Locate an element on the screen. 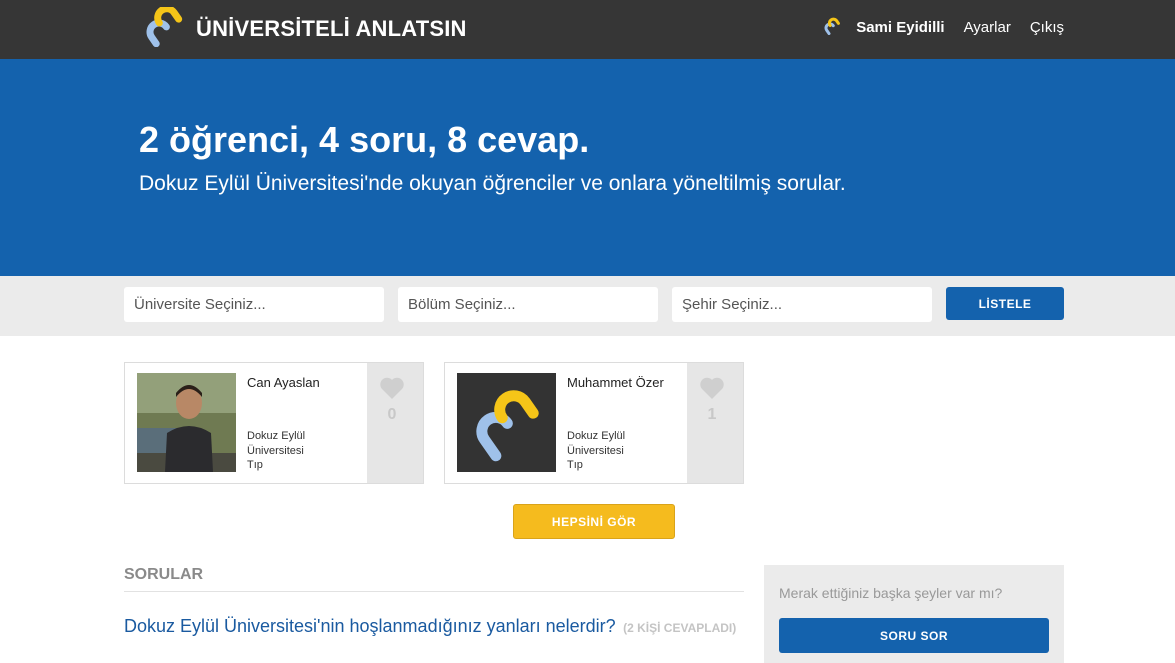 Image resolution: width=1175 pixels, height=663 pixels. chain-link-logo-icon is located at coordinates (164, 28).